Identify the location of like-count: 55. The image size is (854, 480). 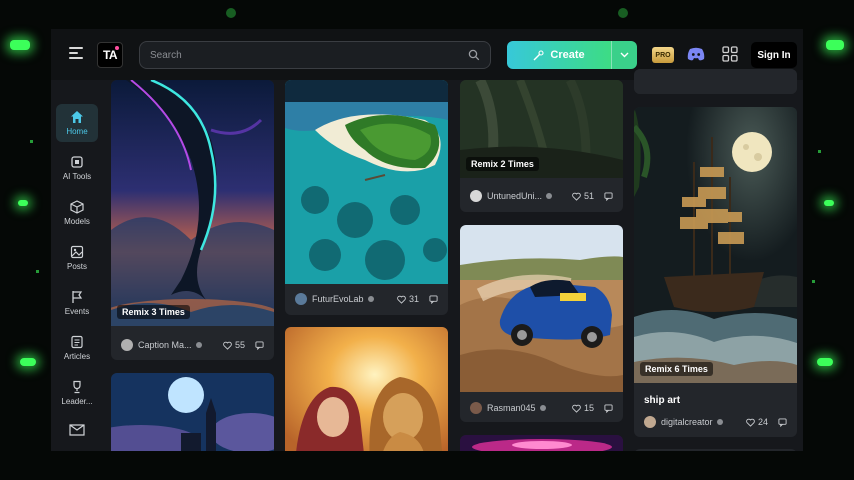
(239, 345).